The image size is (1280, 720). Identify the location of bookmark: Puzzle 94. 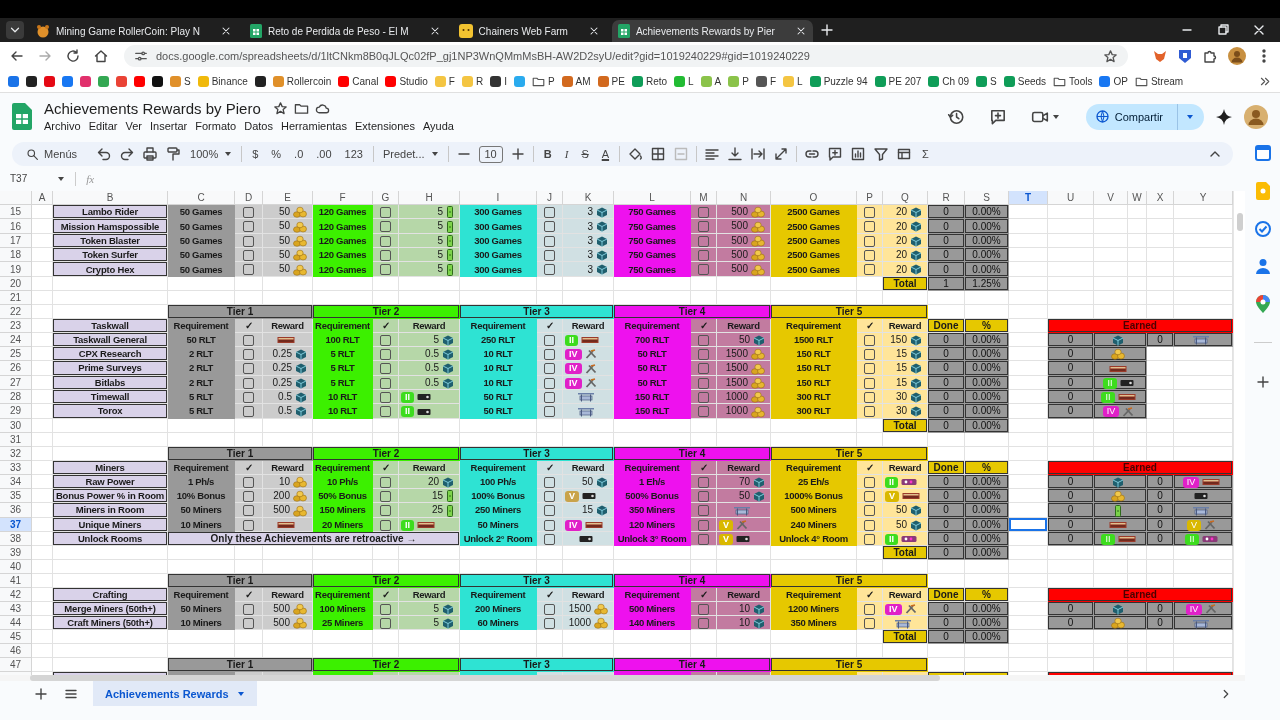
(838, 81).